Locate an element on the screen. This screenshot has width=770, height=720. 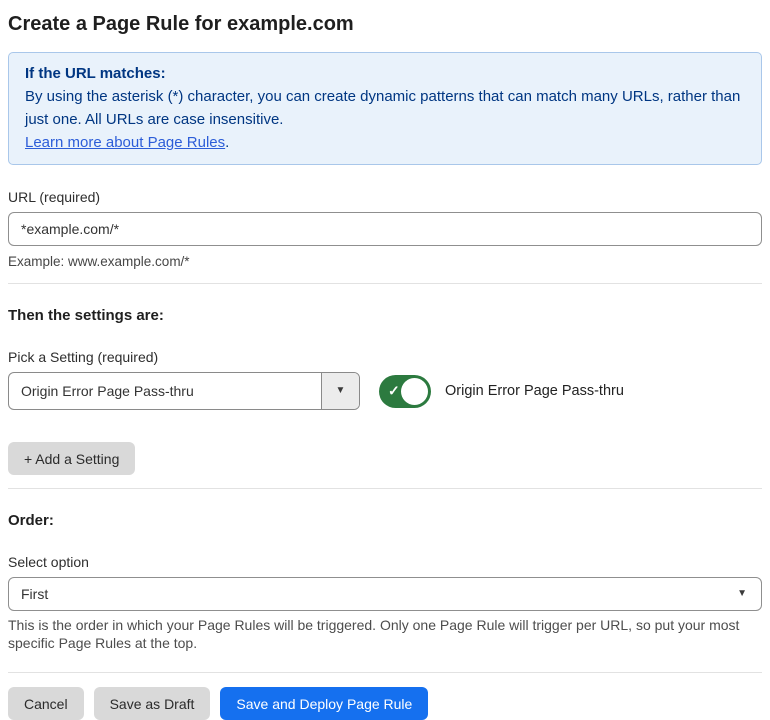
add-setting-button: + Add a Setting is located at coordinates (72, 458).